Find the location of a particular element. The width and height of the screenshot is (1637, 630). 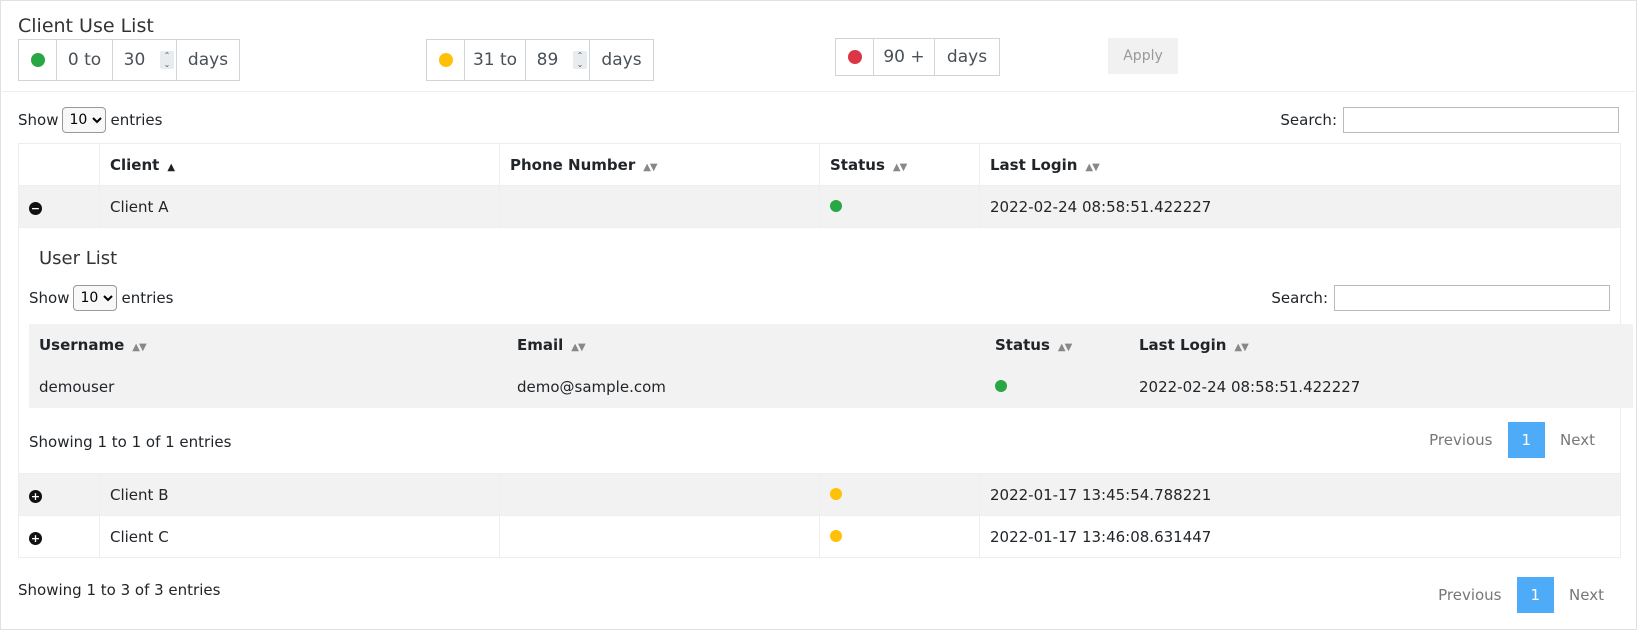

yellow-range-to-input: 89 ⌃ ⌄ is located at coordinates (558, 60).